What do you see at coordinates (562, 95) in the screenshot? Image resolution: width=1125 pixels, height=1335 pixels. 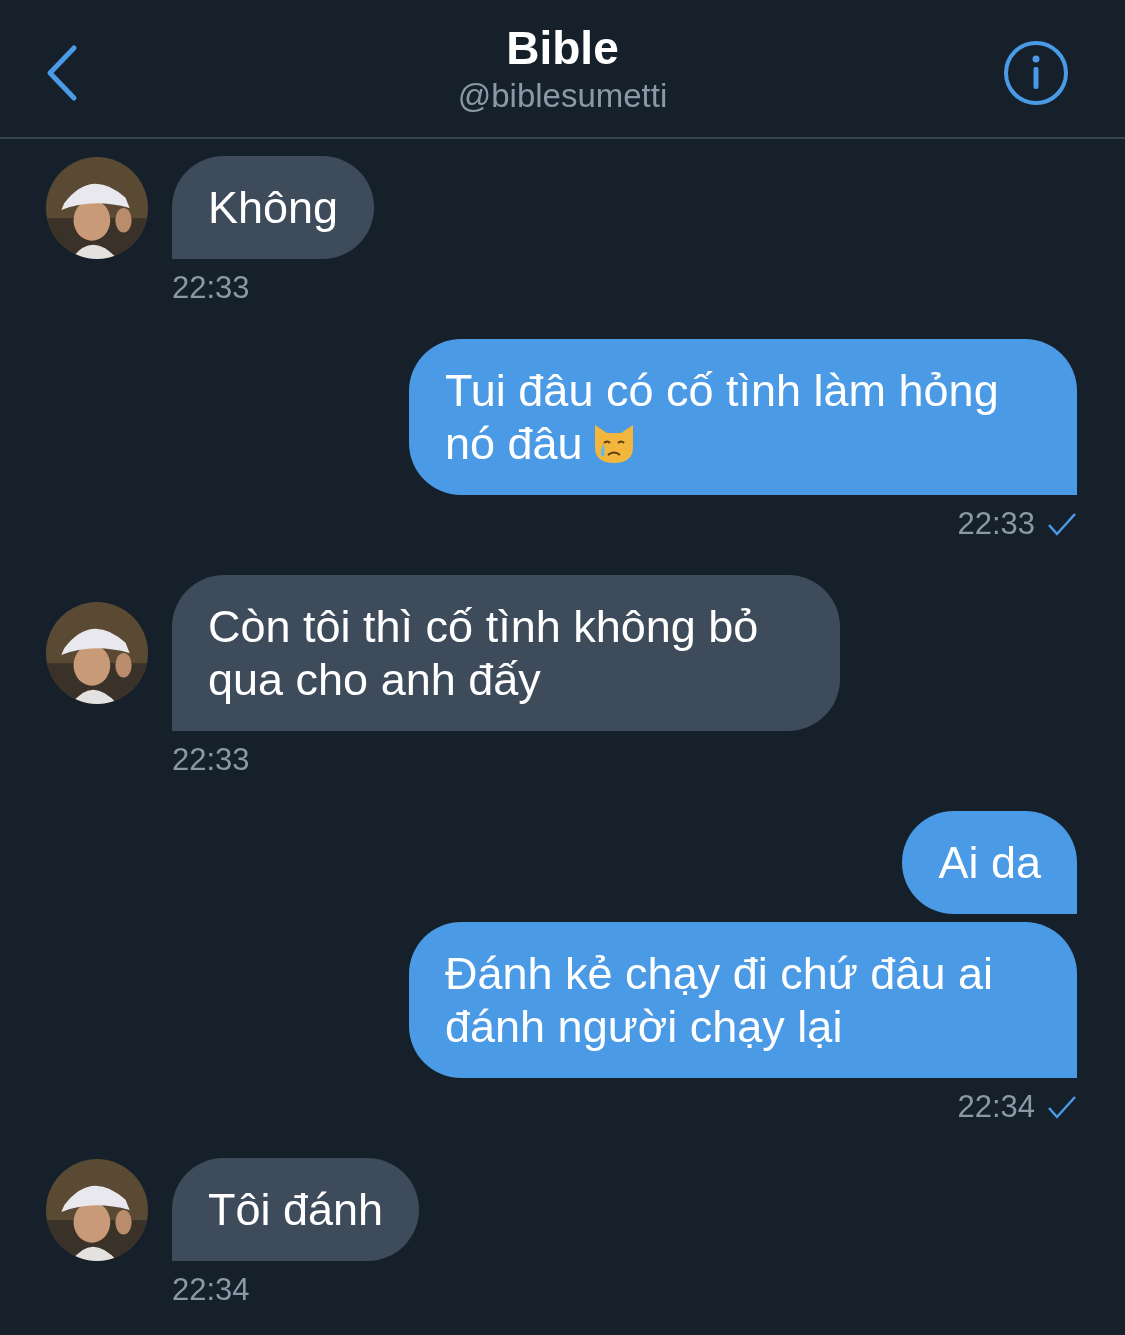 I see `user-handle: @biblesumetti` at bounding box center [562, 95].